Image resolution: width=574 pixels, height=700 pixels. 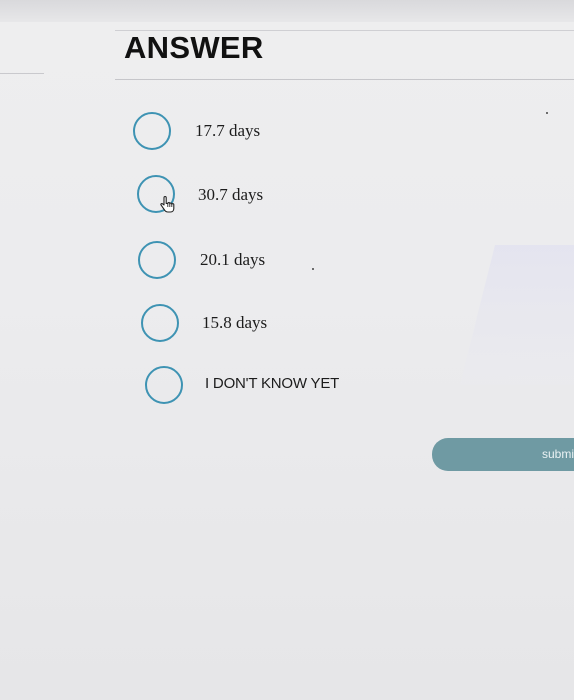 I want to click on top-edge, so click(x=287, y=11).